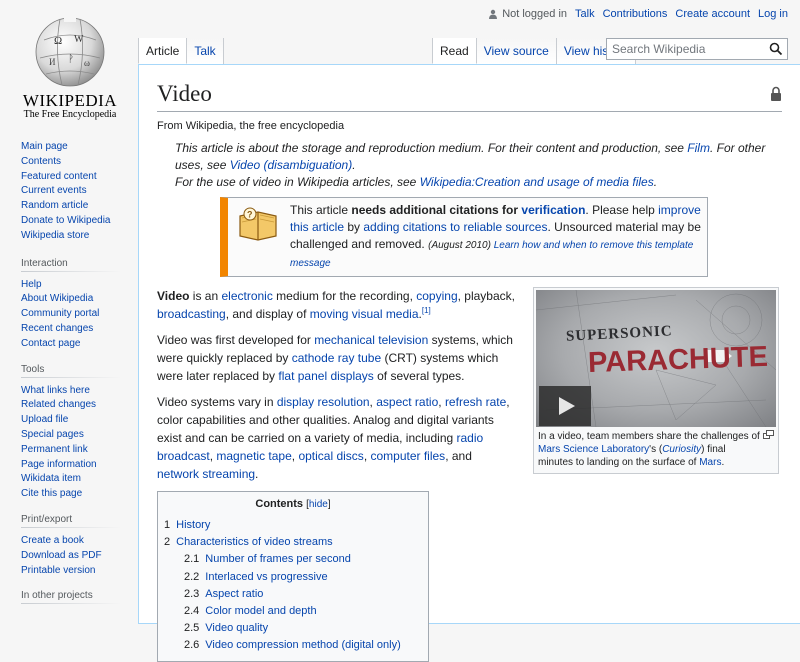  What do you see at coordinates (54, 190) in the screenshot?
I see `sidebar-item-current-events: Current events` at bounding box center [54, 190].